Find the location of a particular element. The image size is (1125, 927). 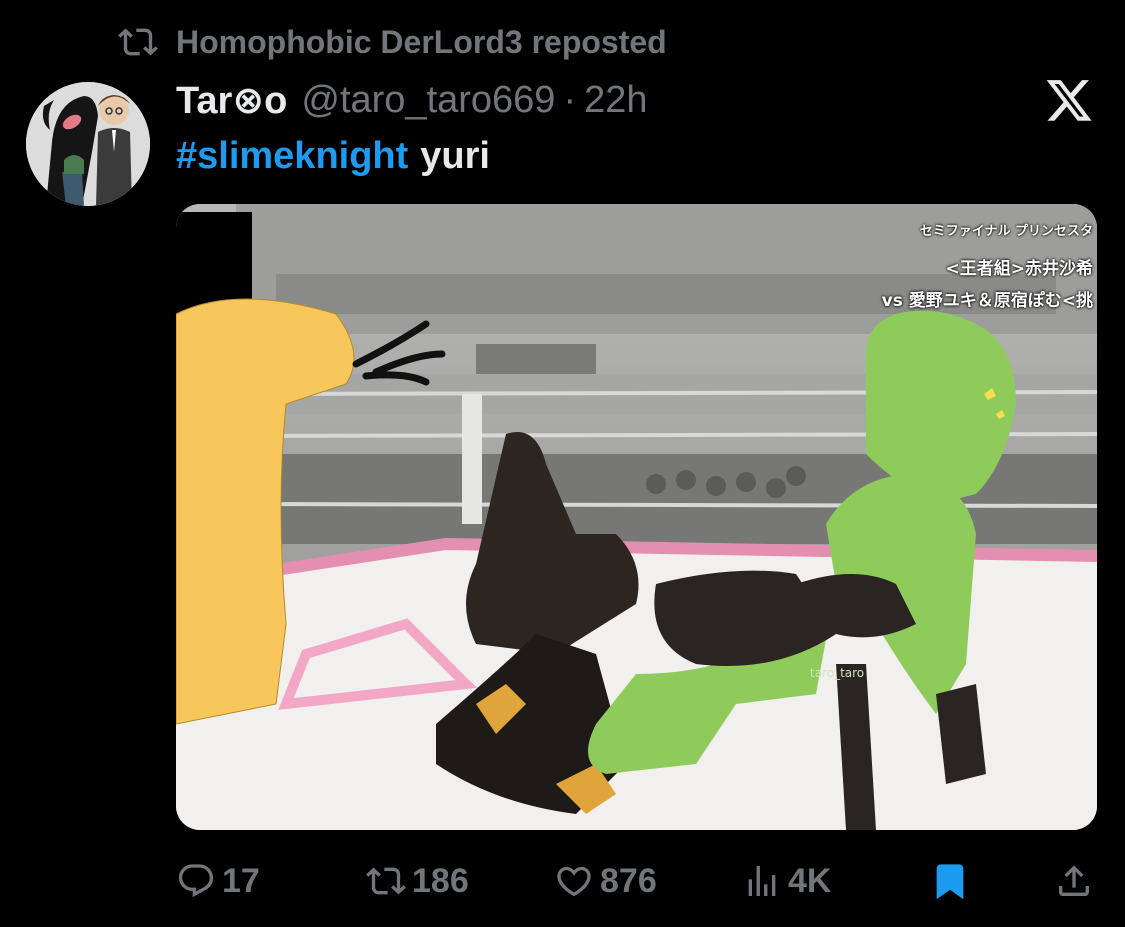

reply-icon is located at coordinates (196, 881).